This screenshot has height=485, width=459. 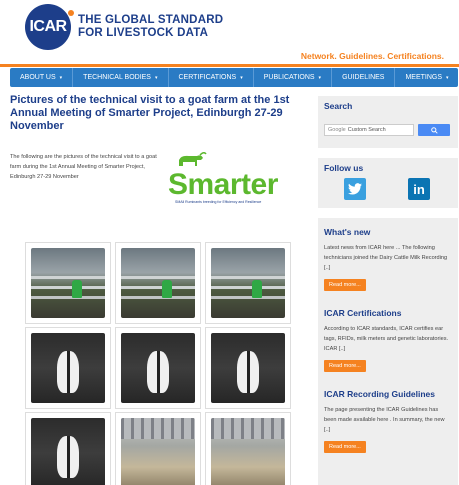 I want to click on follow-title: Follow us, so click(x=344, y=168).